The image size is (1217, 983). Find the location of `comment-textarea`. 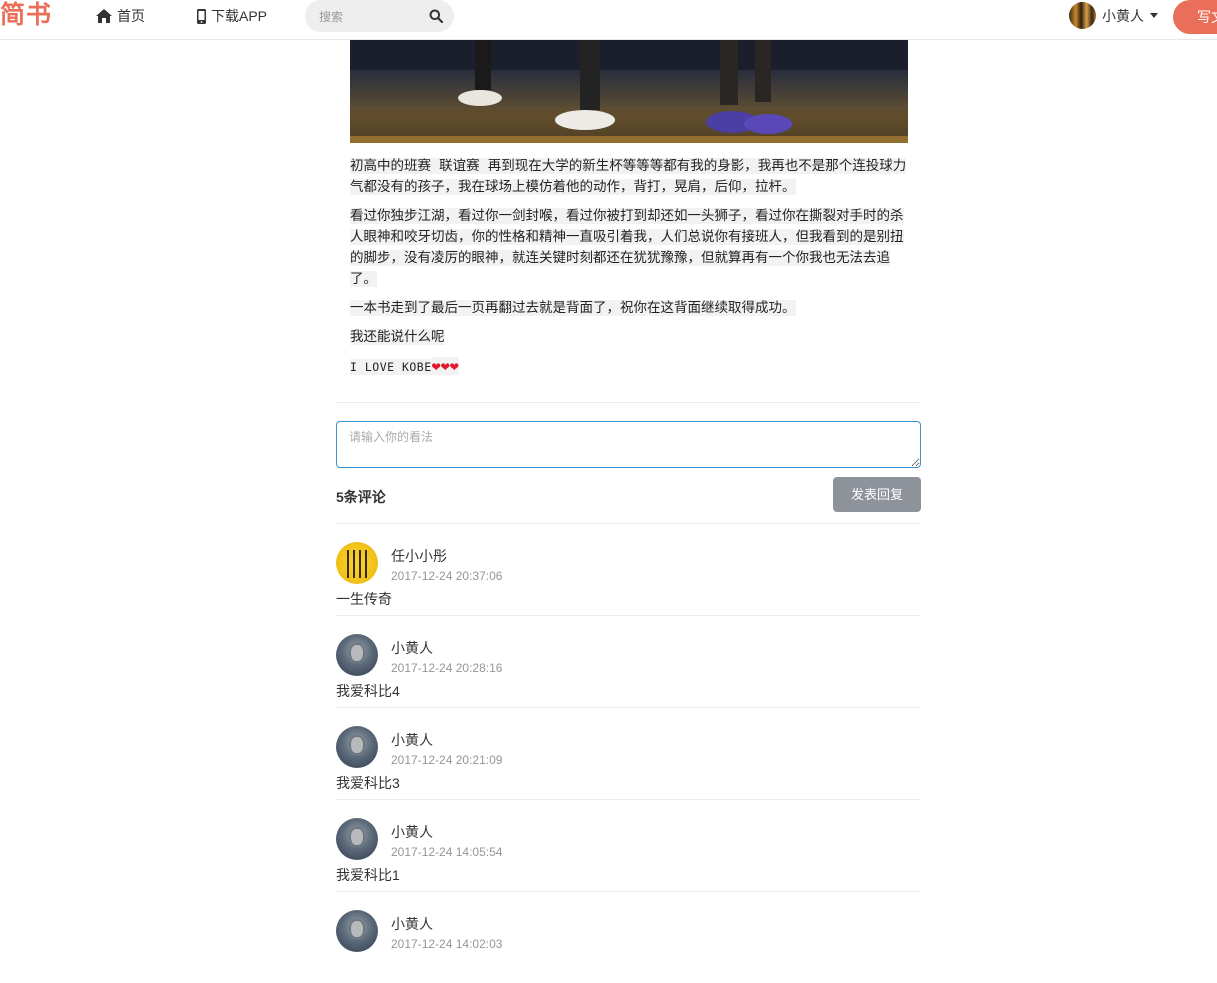

comment-textarea is located at coordinates (628, 444).